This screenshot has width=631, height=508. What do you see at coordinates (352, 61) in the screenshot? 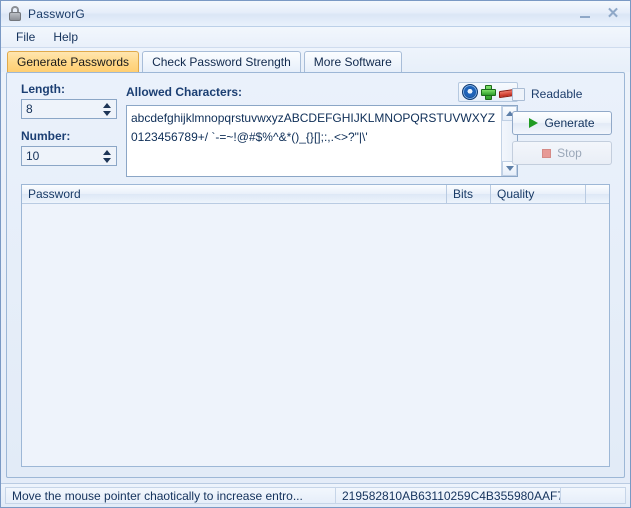
I see `tab-more-software: More Software` at bounding box center [352, 61].